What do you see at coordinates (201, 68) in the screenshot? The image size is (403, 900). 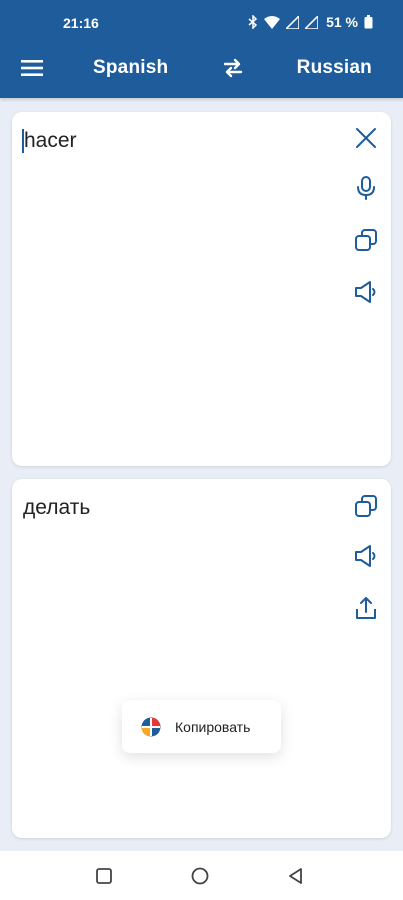 I see `app-bar: Spanish Russian` at bounding box center [201, 68].